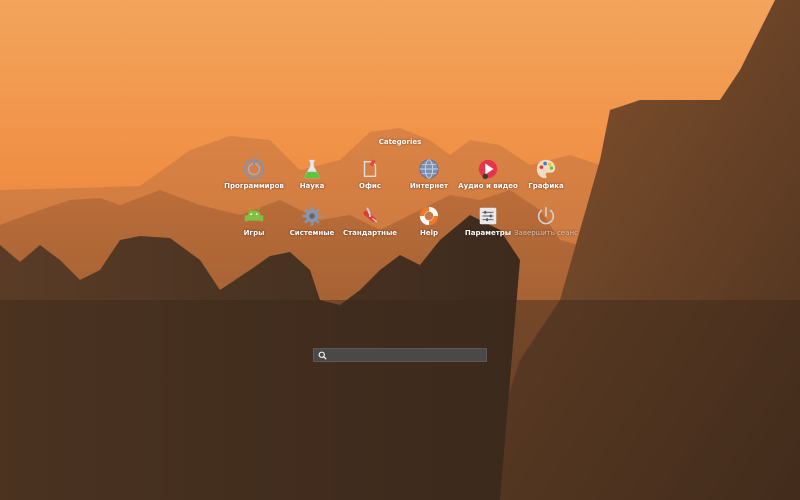 The width and height of the screenshot is (800, 500). What do you see at coordinates (488, 186) in the screenshot?
I see `category-label: Аудио и видео` at bounding box center [488, 186].